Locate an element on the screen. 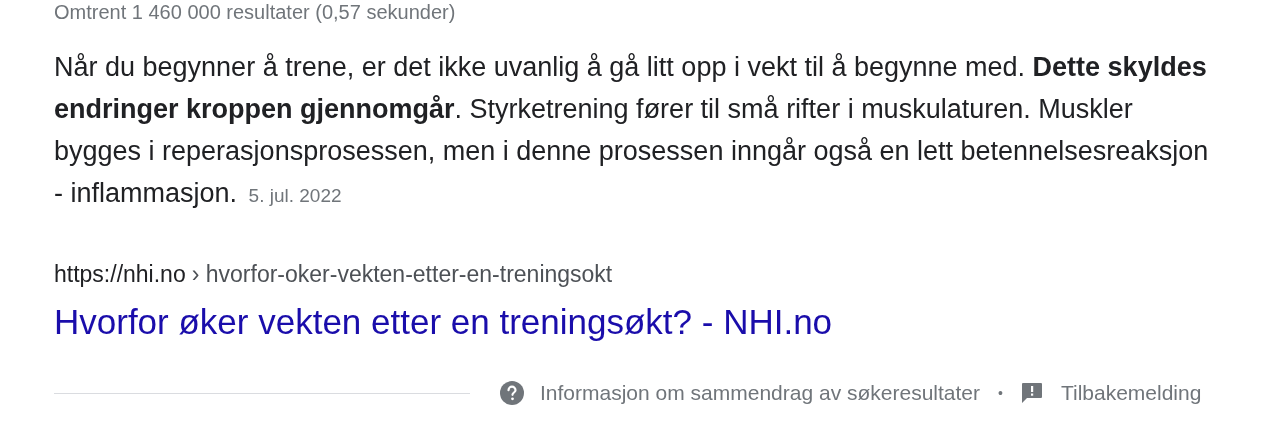 This screenshot has height=433, width=1266. about-link: Informasjon om sammendrag av søkeresultater is located at coordinates (760, 393).